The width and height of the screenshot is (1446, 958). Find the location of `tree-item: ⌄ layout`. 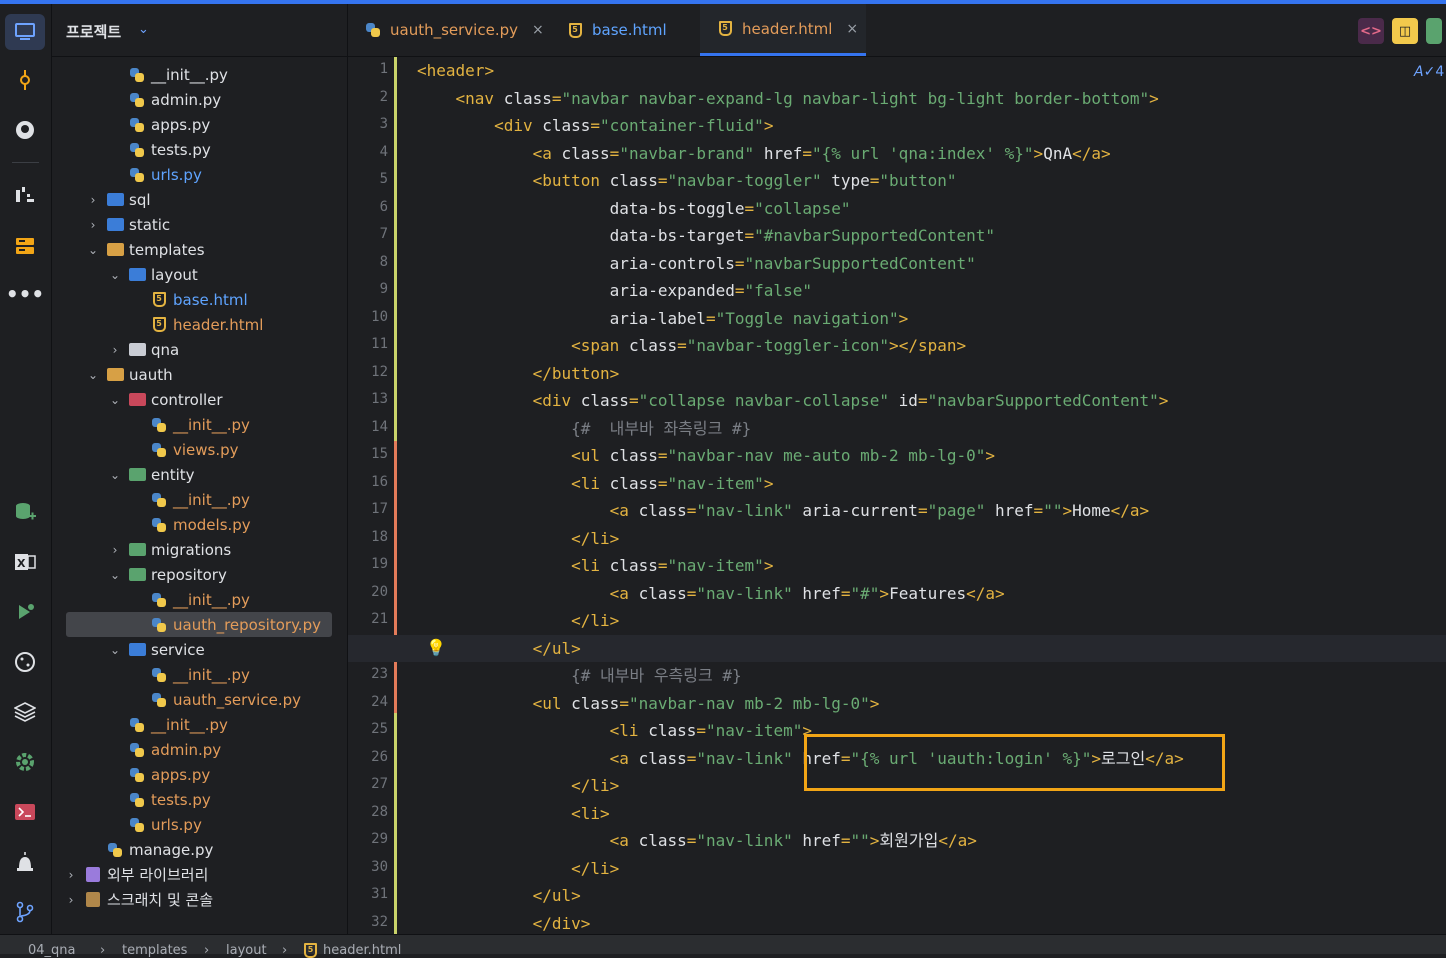

tree-item: ⌄ layout is located at coordinates (197, 274).